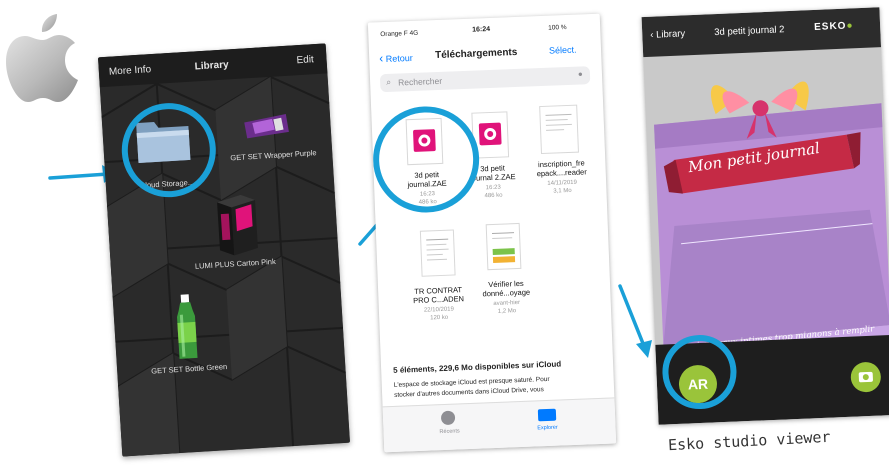  What do you see at coordinates (866, 377) in the screenshot?
I see `camera-button` at bounding box center [866, 377].